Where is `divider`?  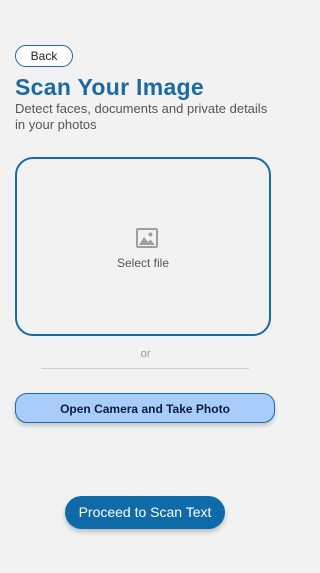 divider is located at coordinates (145, 368).